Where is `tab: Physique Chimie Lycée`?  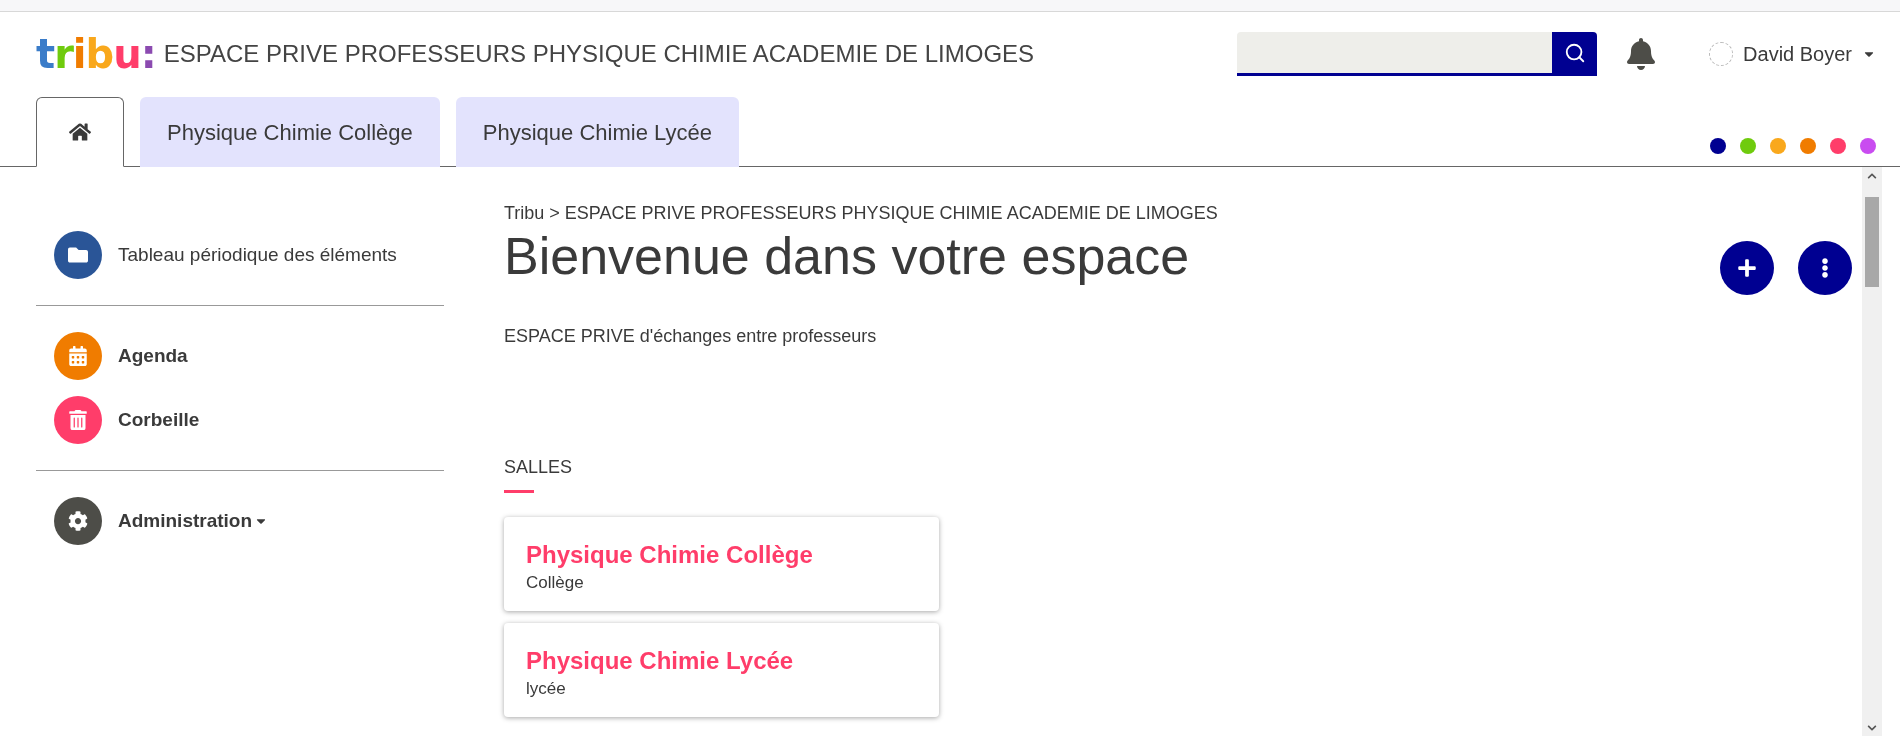
tab: Physique Chimie Lycée is located at coordinates (597, 132).